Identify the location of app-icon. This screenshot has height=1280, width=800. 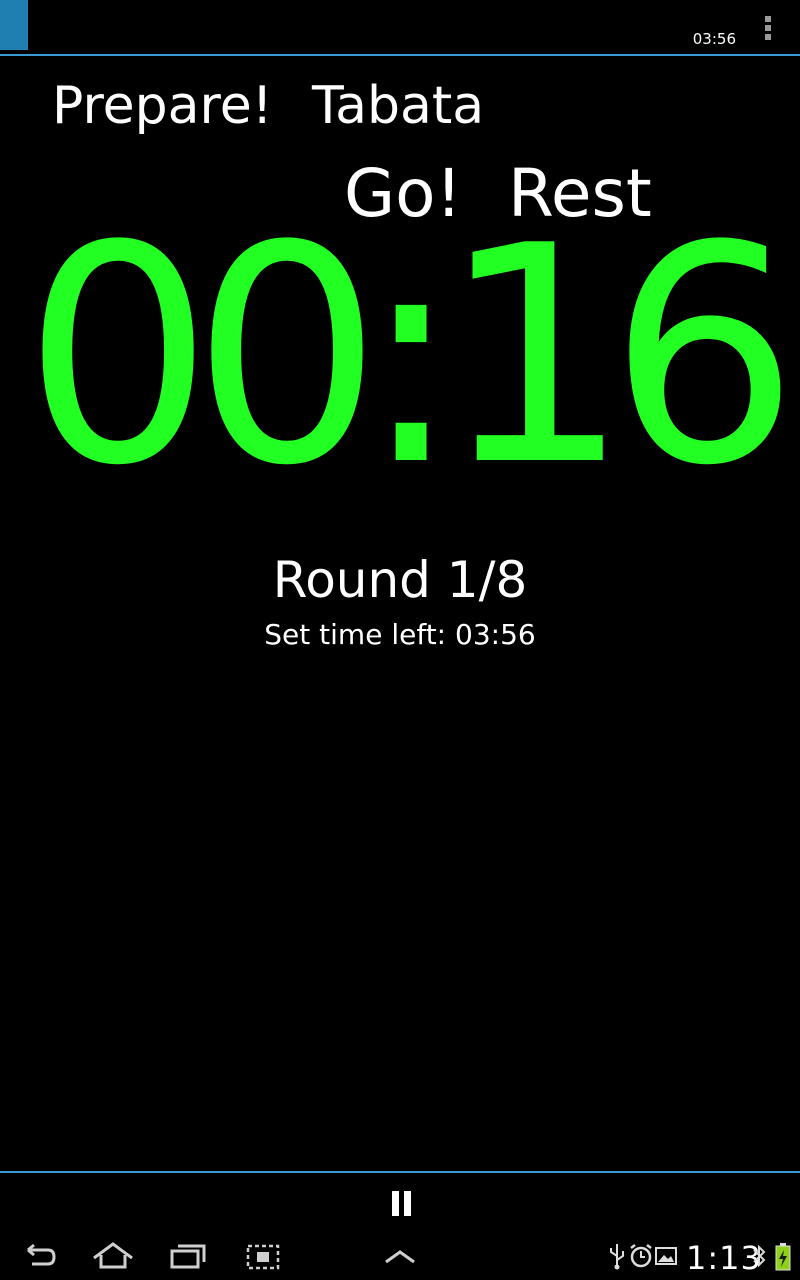
(14, 25).